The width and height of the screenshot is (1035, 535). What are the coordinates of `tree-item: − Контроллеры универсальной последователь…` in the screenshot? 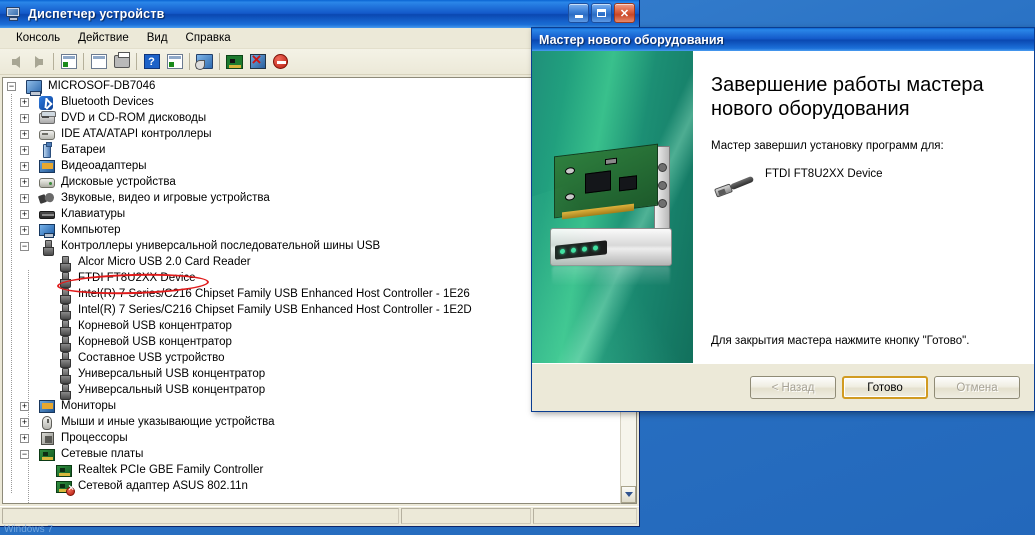 It's located at (311, 247).